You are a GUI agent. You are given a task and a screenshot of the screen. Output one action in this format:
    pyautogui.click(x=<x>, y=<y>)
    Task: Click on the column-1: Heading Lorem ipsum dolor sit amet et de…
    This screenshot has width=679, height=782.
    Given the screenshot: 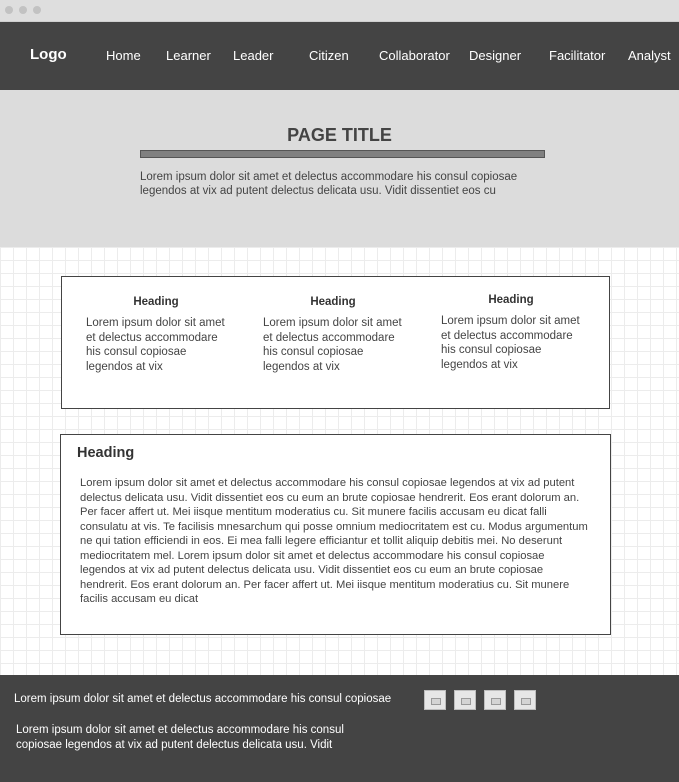 What is the action you would take?
    pyautogui.click(x=156, y=335)
    